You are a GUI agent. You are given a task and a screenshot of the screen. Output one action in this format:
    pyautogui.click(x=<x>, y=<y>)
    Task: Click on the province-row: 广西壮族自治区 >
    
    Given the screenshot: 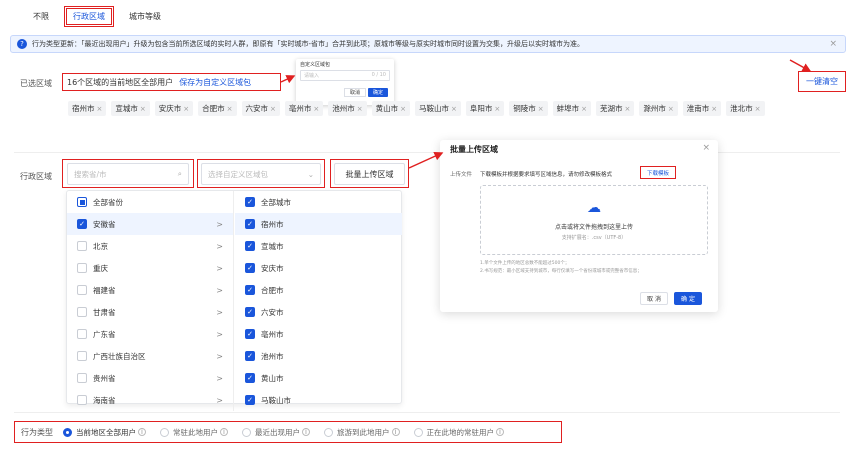 What is the action you would take?
    pyautogui.click(x=150, y=356)
    